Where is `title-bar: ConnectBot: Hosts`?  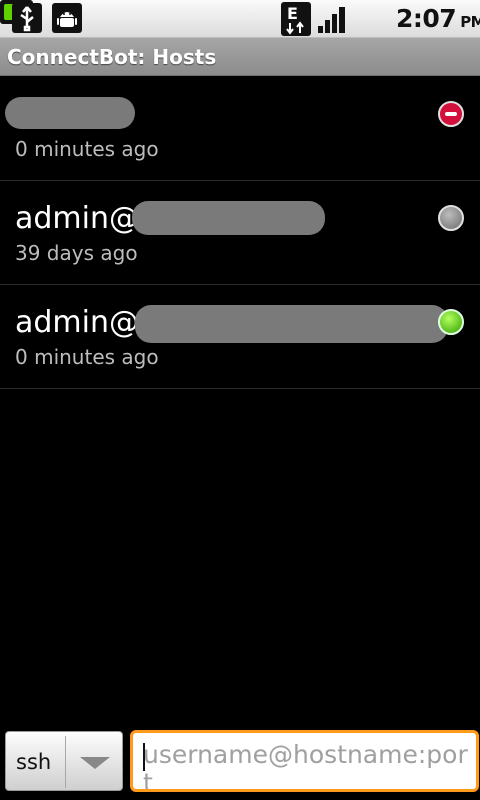 title-bar: ConnectBot: Hosts is located at coordinates (240, 57).